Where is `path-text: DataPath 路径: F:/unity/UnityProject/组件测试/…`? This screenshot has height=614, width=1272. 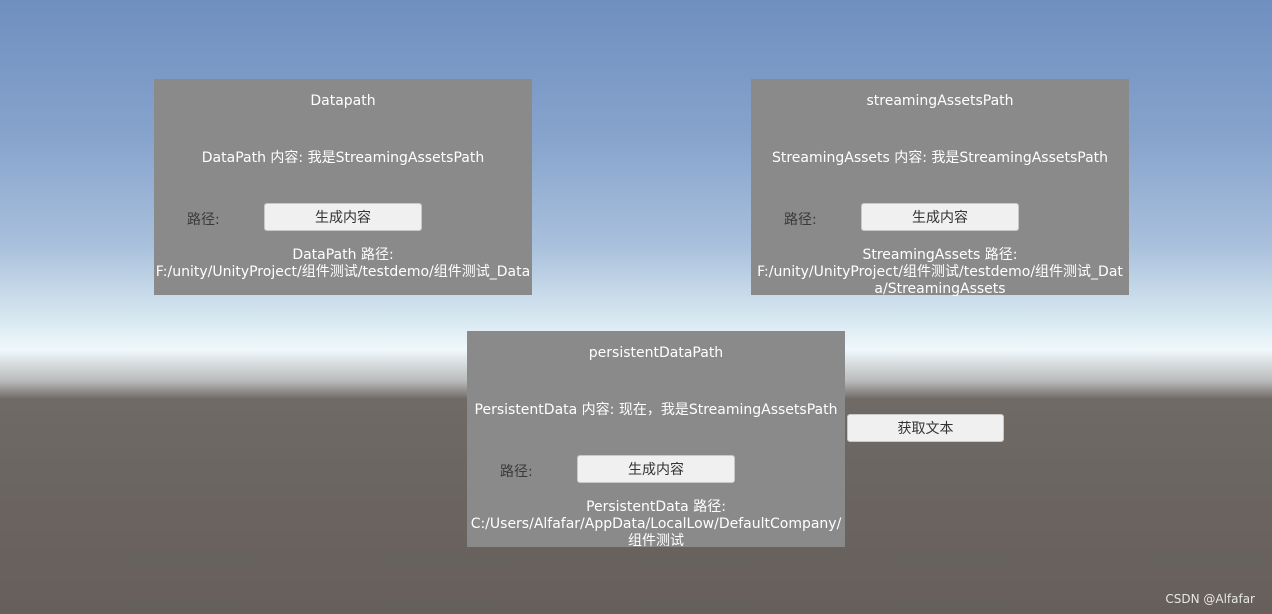
path-text: DataPath 路径: F:/unity/UnityProject/组件测试/… is located at coordinates (343, 264).